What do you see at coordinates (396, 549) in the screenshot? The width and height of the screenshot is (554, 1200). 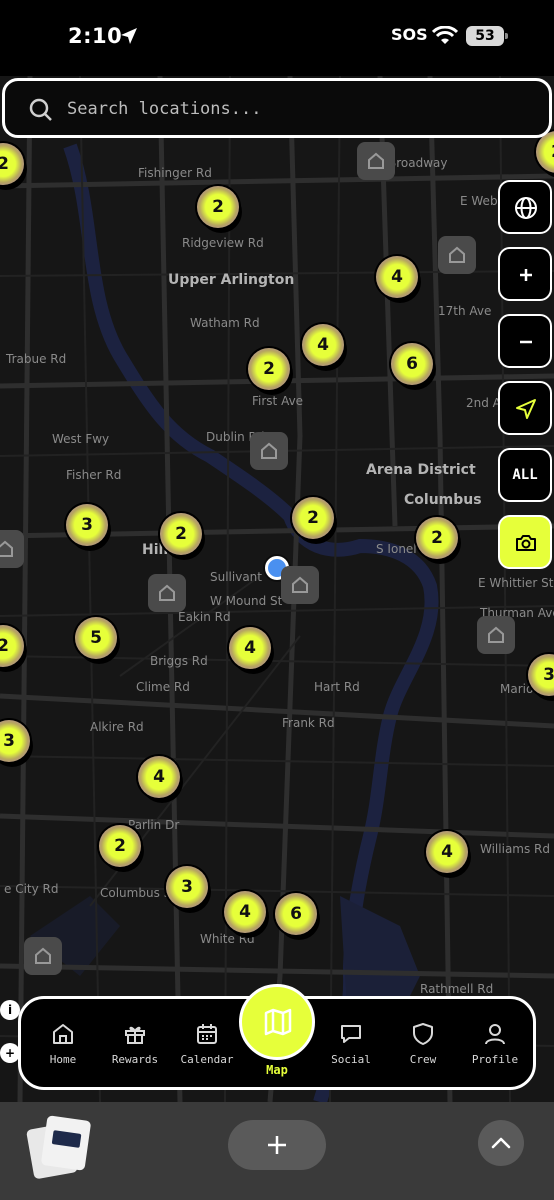 I see `map-label: S Ionel` at bounding box center [396, 549].